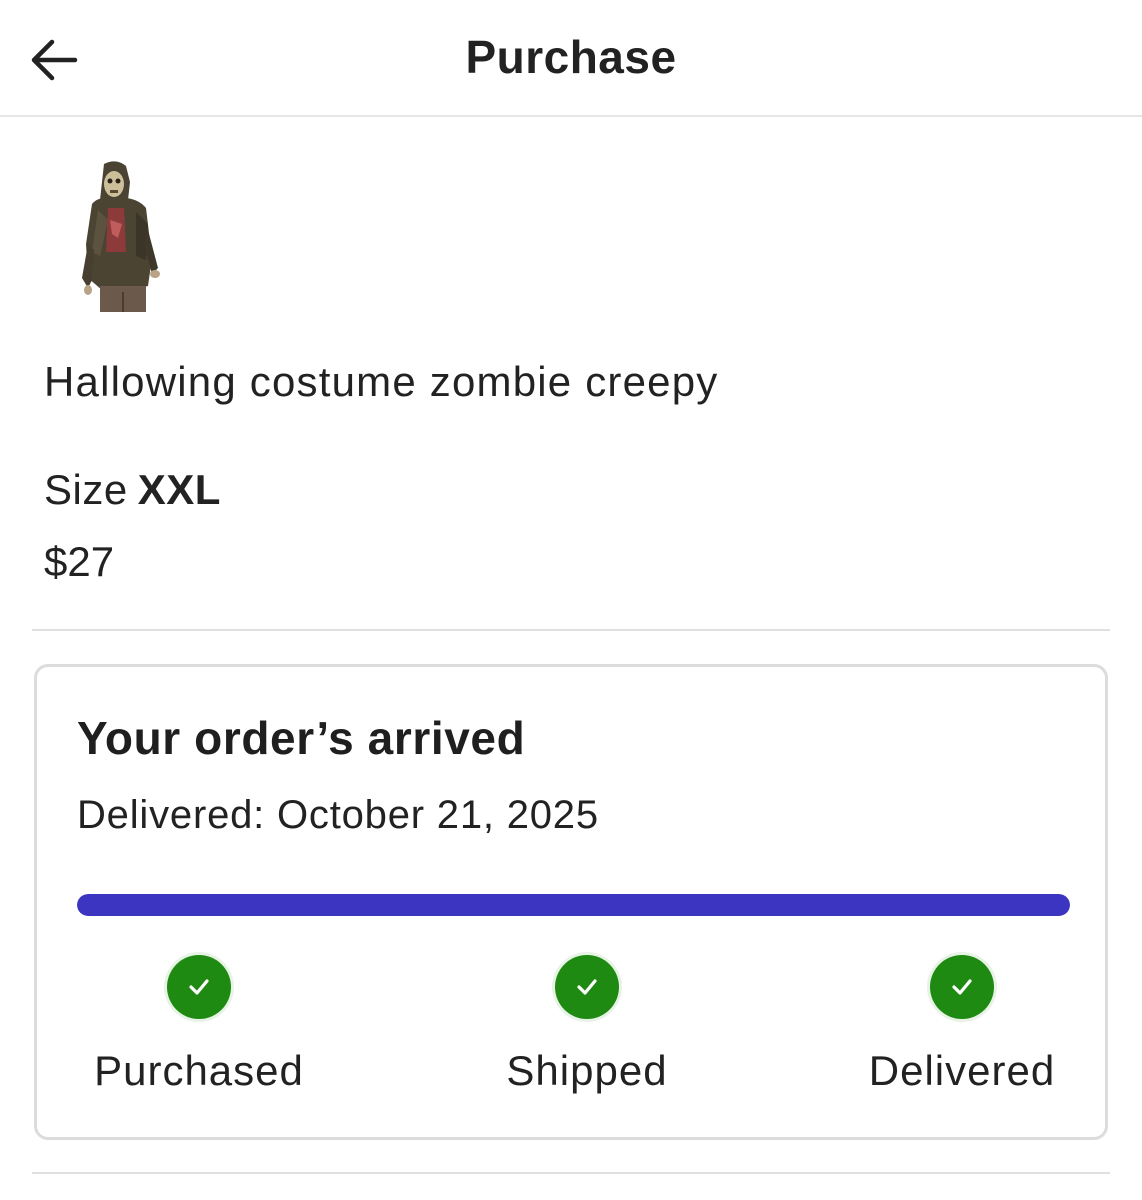 The width and height of the screenshot is (1142, 1200). Describe the element at coordinates (962, 1070) in the screenshot. I see `step-label: Delivered` at that location.